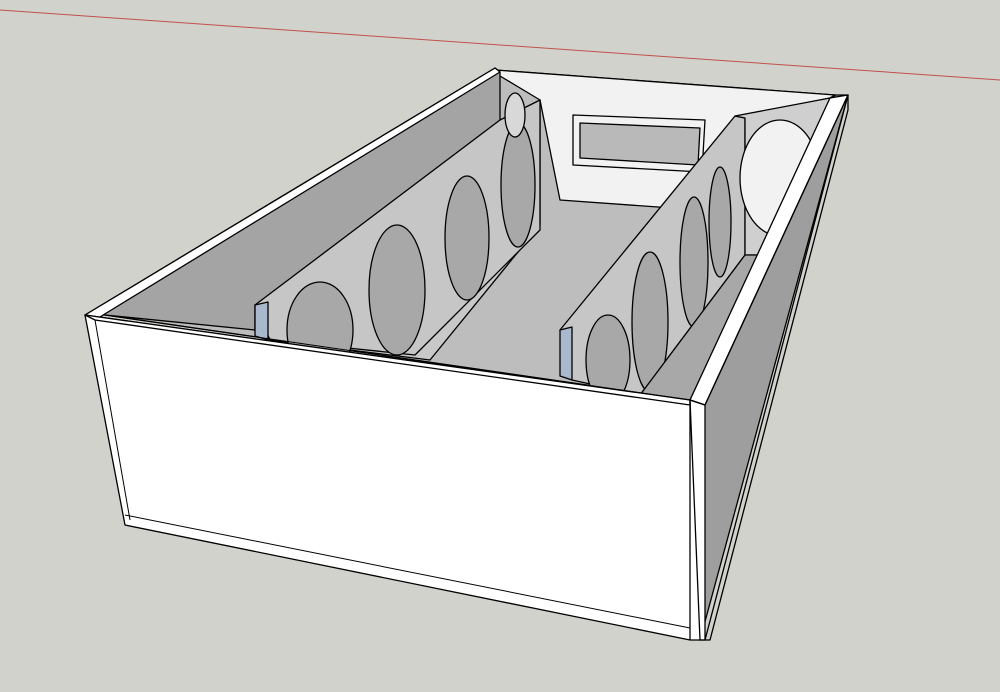 This screenshot has height=692, width=1000. I want to click on right-baffle-cut-edge, so click(566, 353).